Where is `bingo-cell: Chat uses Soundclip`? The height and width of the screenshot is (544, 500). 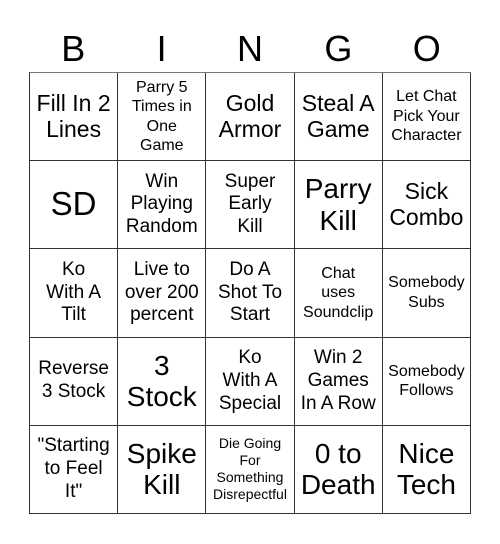 bingo-cell: Chat uses Soundclip is located at coordinates (338, 293).